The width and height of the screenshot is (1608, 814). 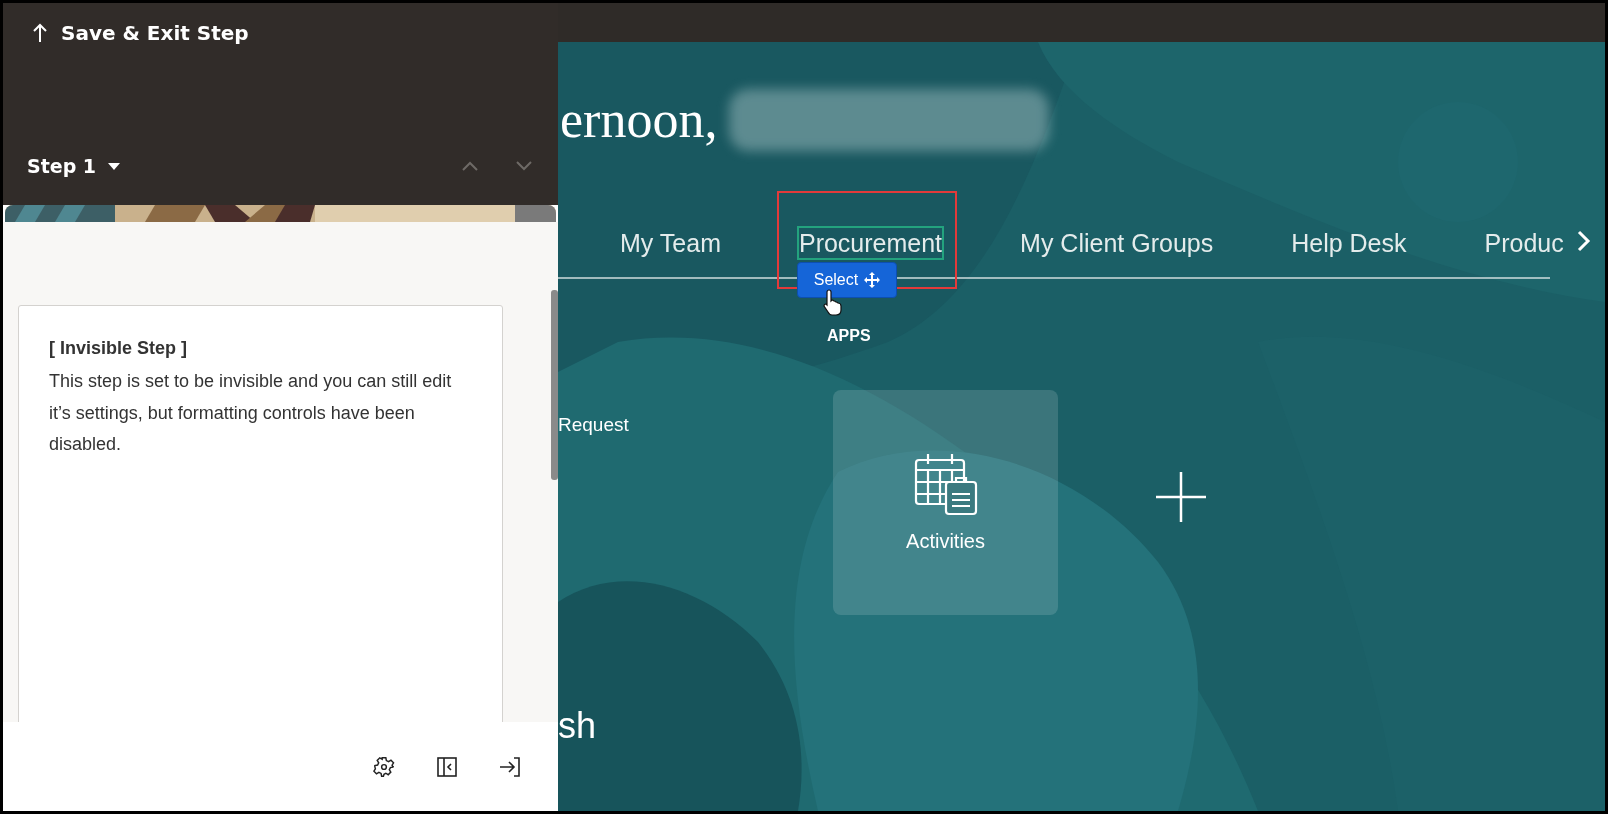 I want to click on move-icon, so click(x=872, y=280).